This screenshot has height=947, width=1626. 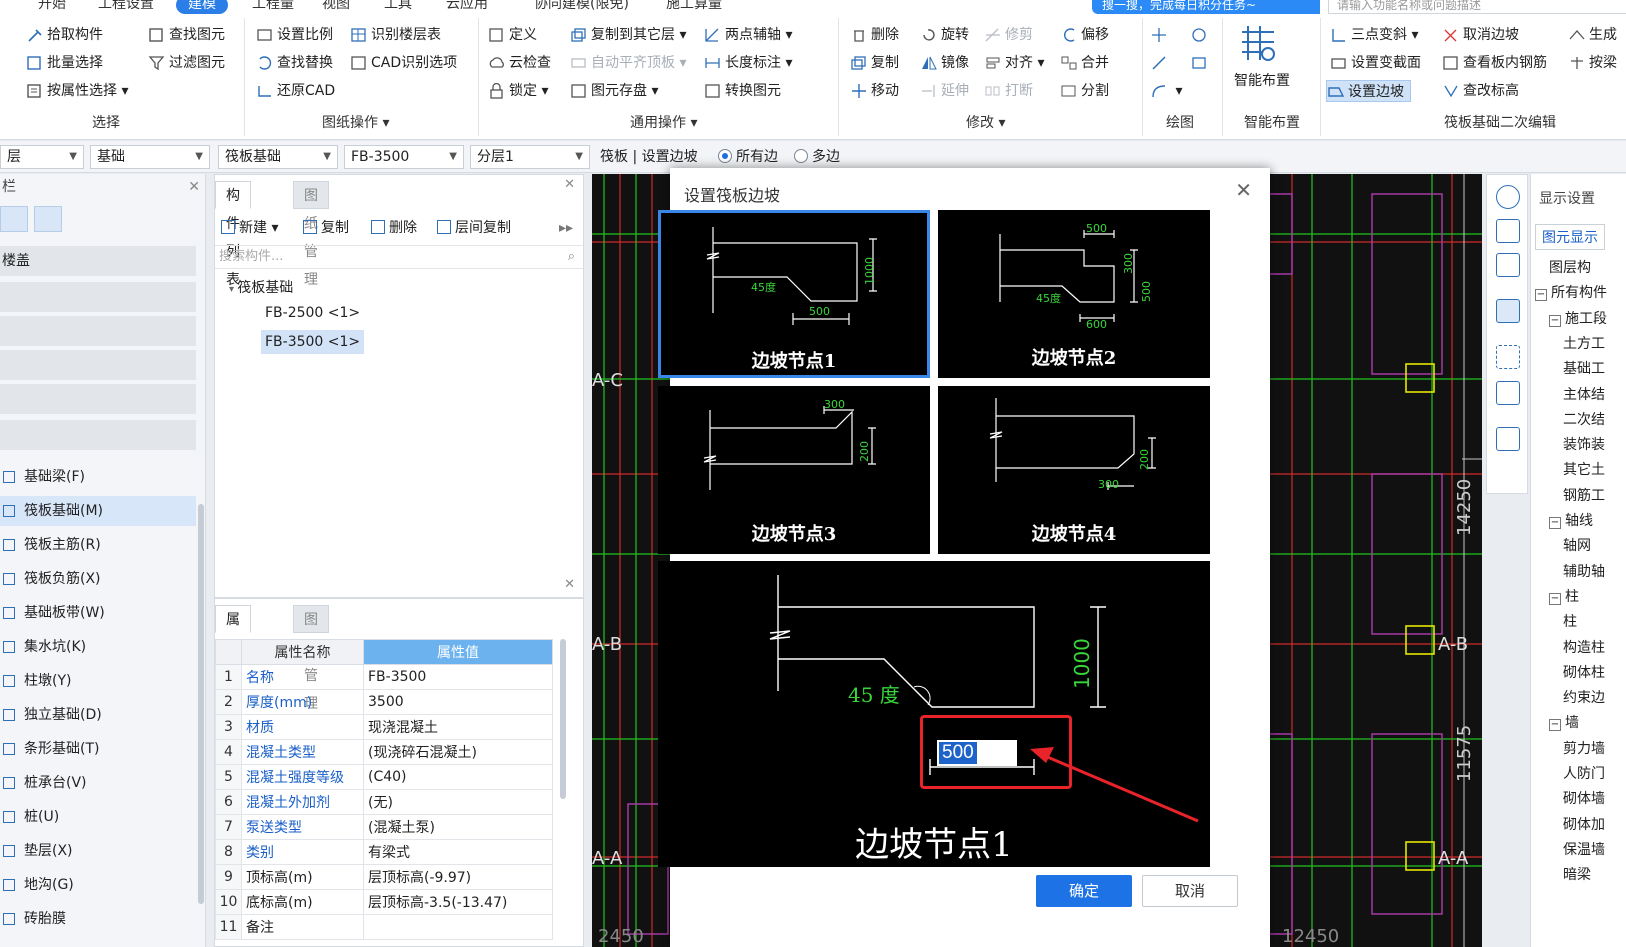 I want to click on property-value: (无), so click(x=458, y=802).